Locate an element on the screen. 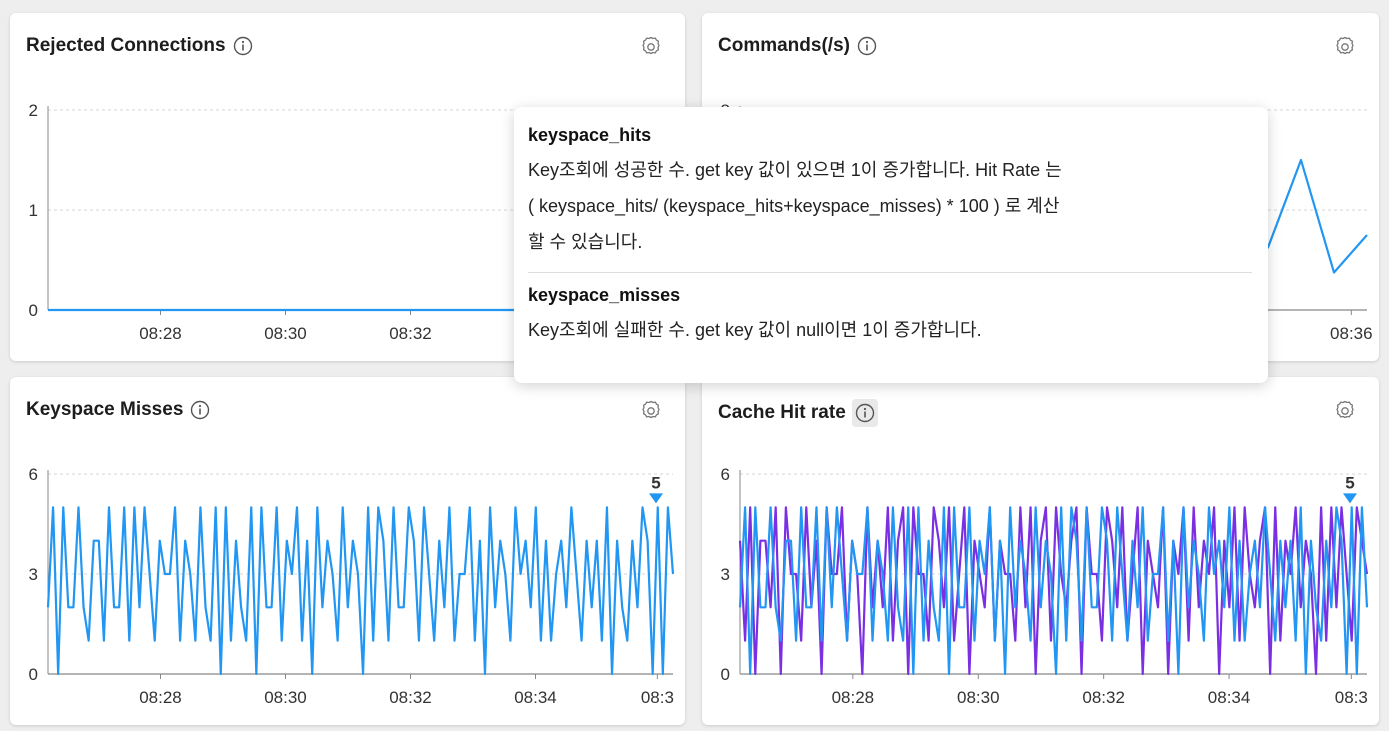 The height and width of the screenshot is (731, 1389). panel-title: Rejected Connections is located at coordinates (140, 46).